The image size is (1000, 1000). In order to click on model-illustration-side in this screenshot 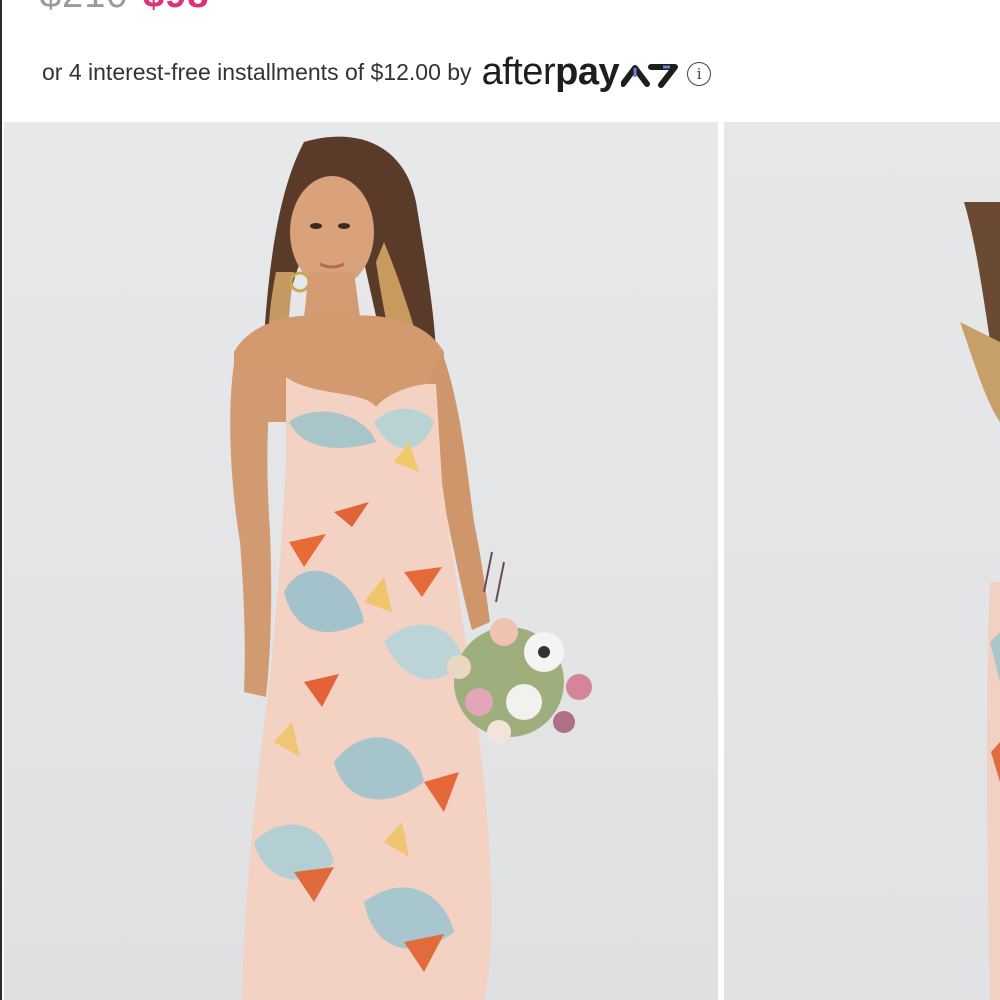, I will do `click(980, 601)`.